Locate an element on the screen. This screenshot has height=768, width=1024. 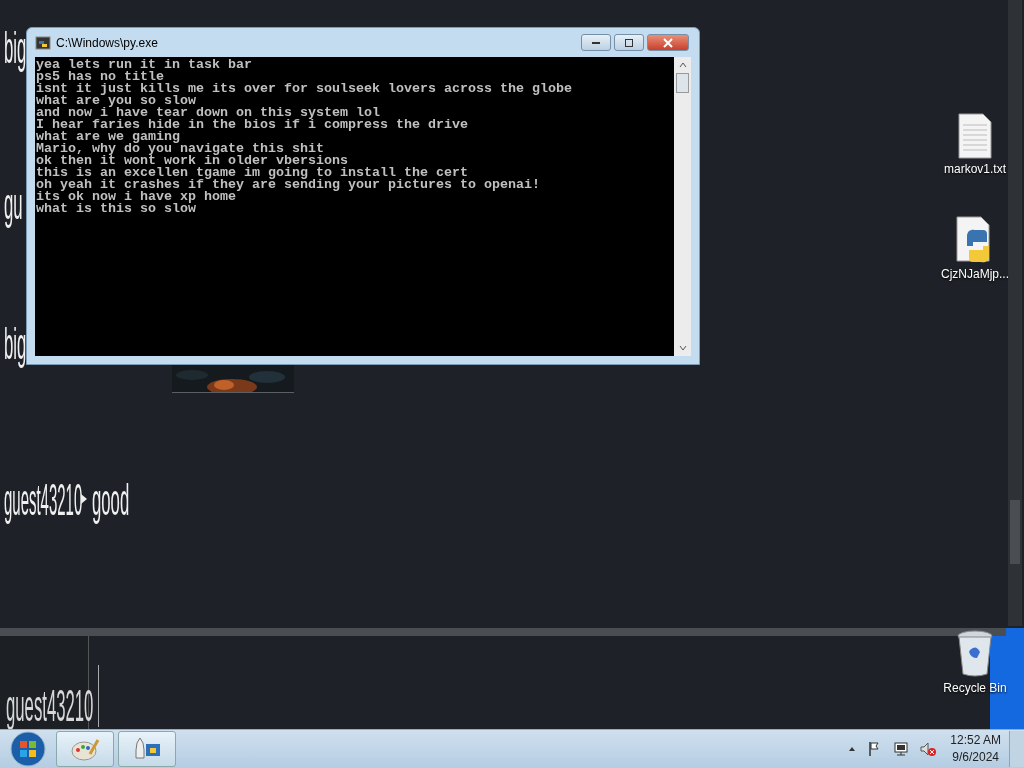
python-icon is located at coordinates (43, 42).